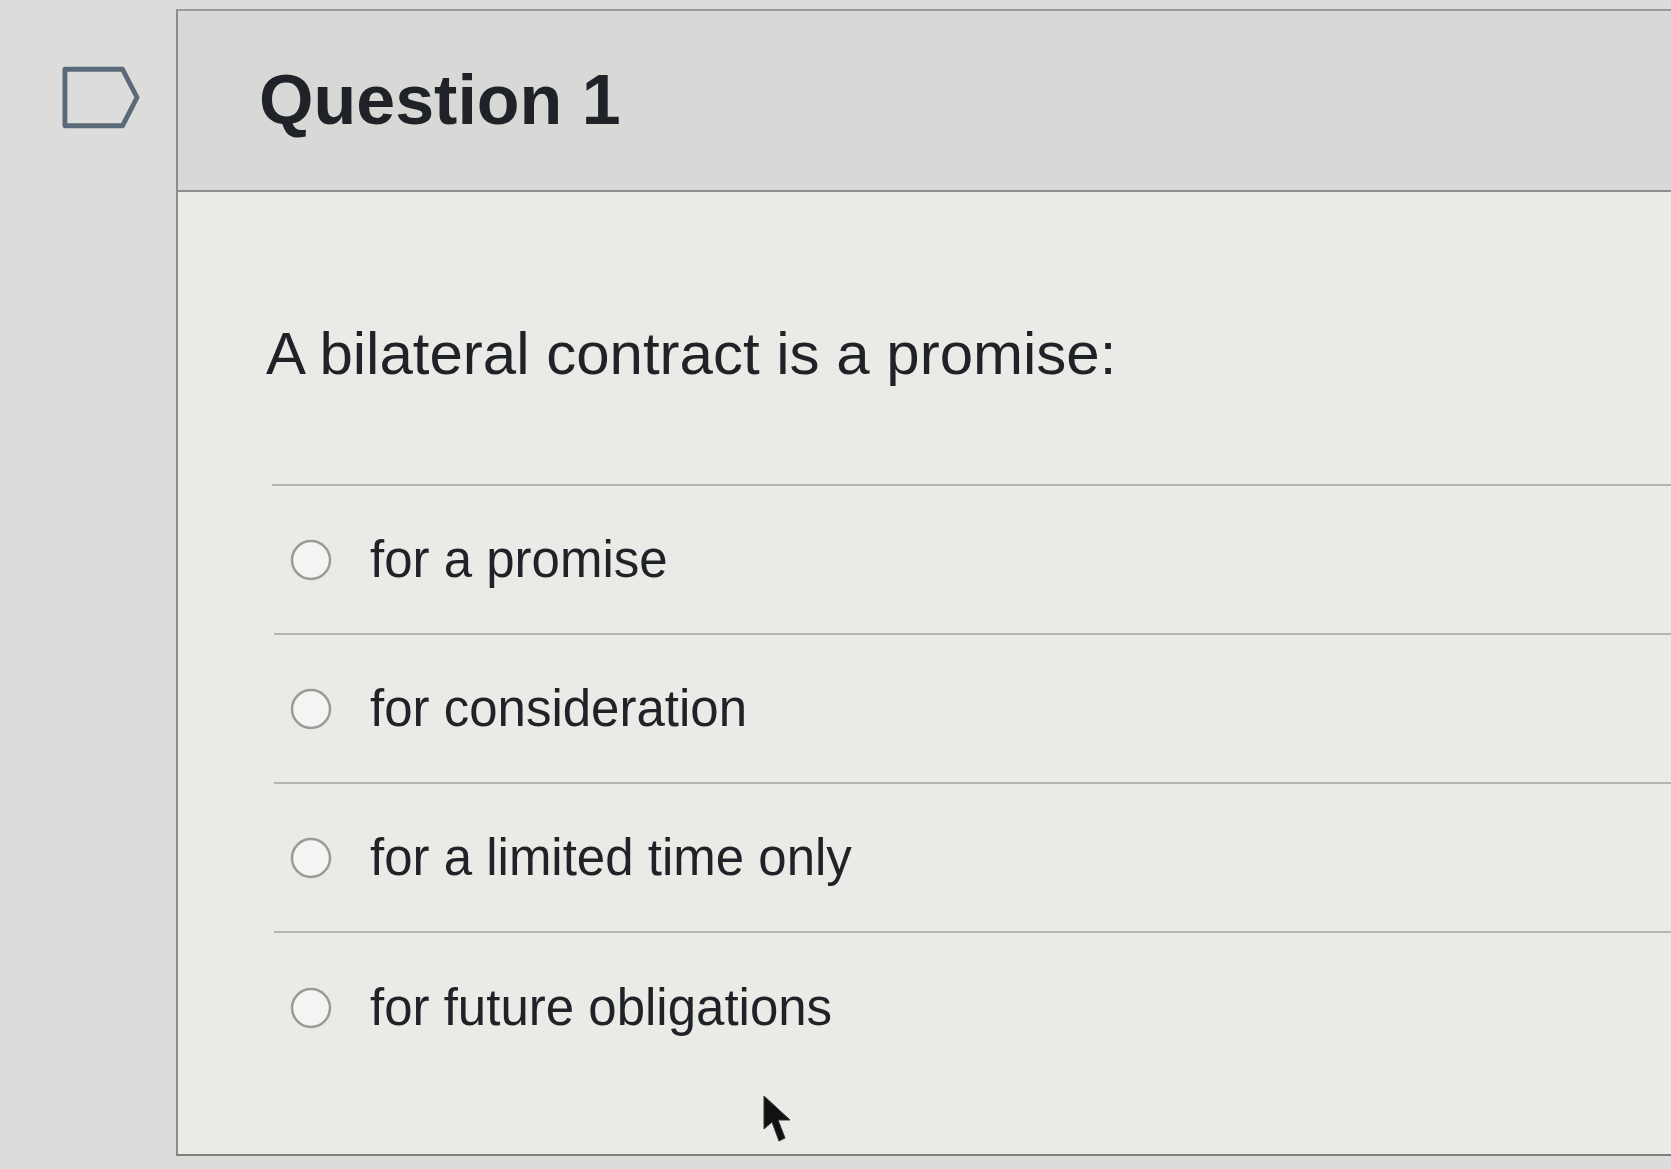 This screenshot has height=1169, width=1671. Describe the element at coordinates (691, 354) in the screenshot. I see `question-prompt: A bilateral contract is a promise:` at that location.